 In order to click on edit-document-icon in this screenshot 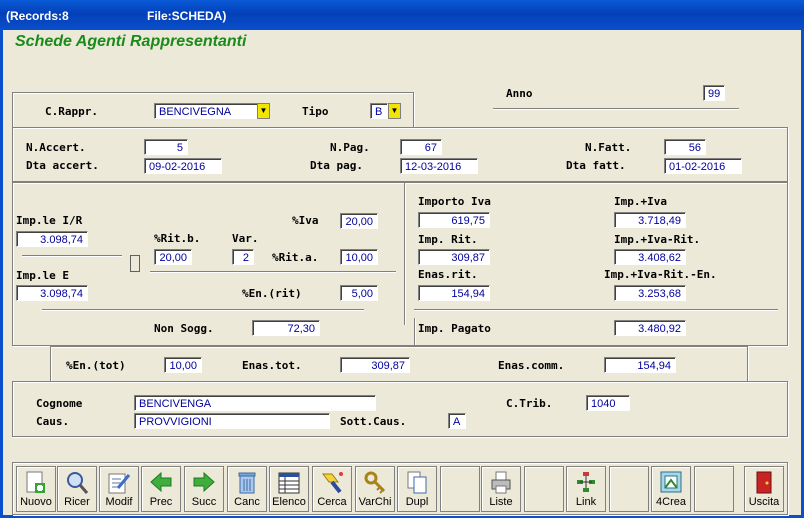, I will do `click(119, 483)`.